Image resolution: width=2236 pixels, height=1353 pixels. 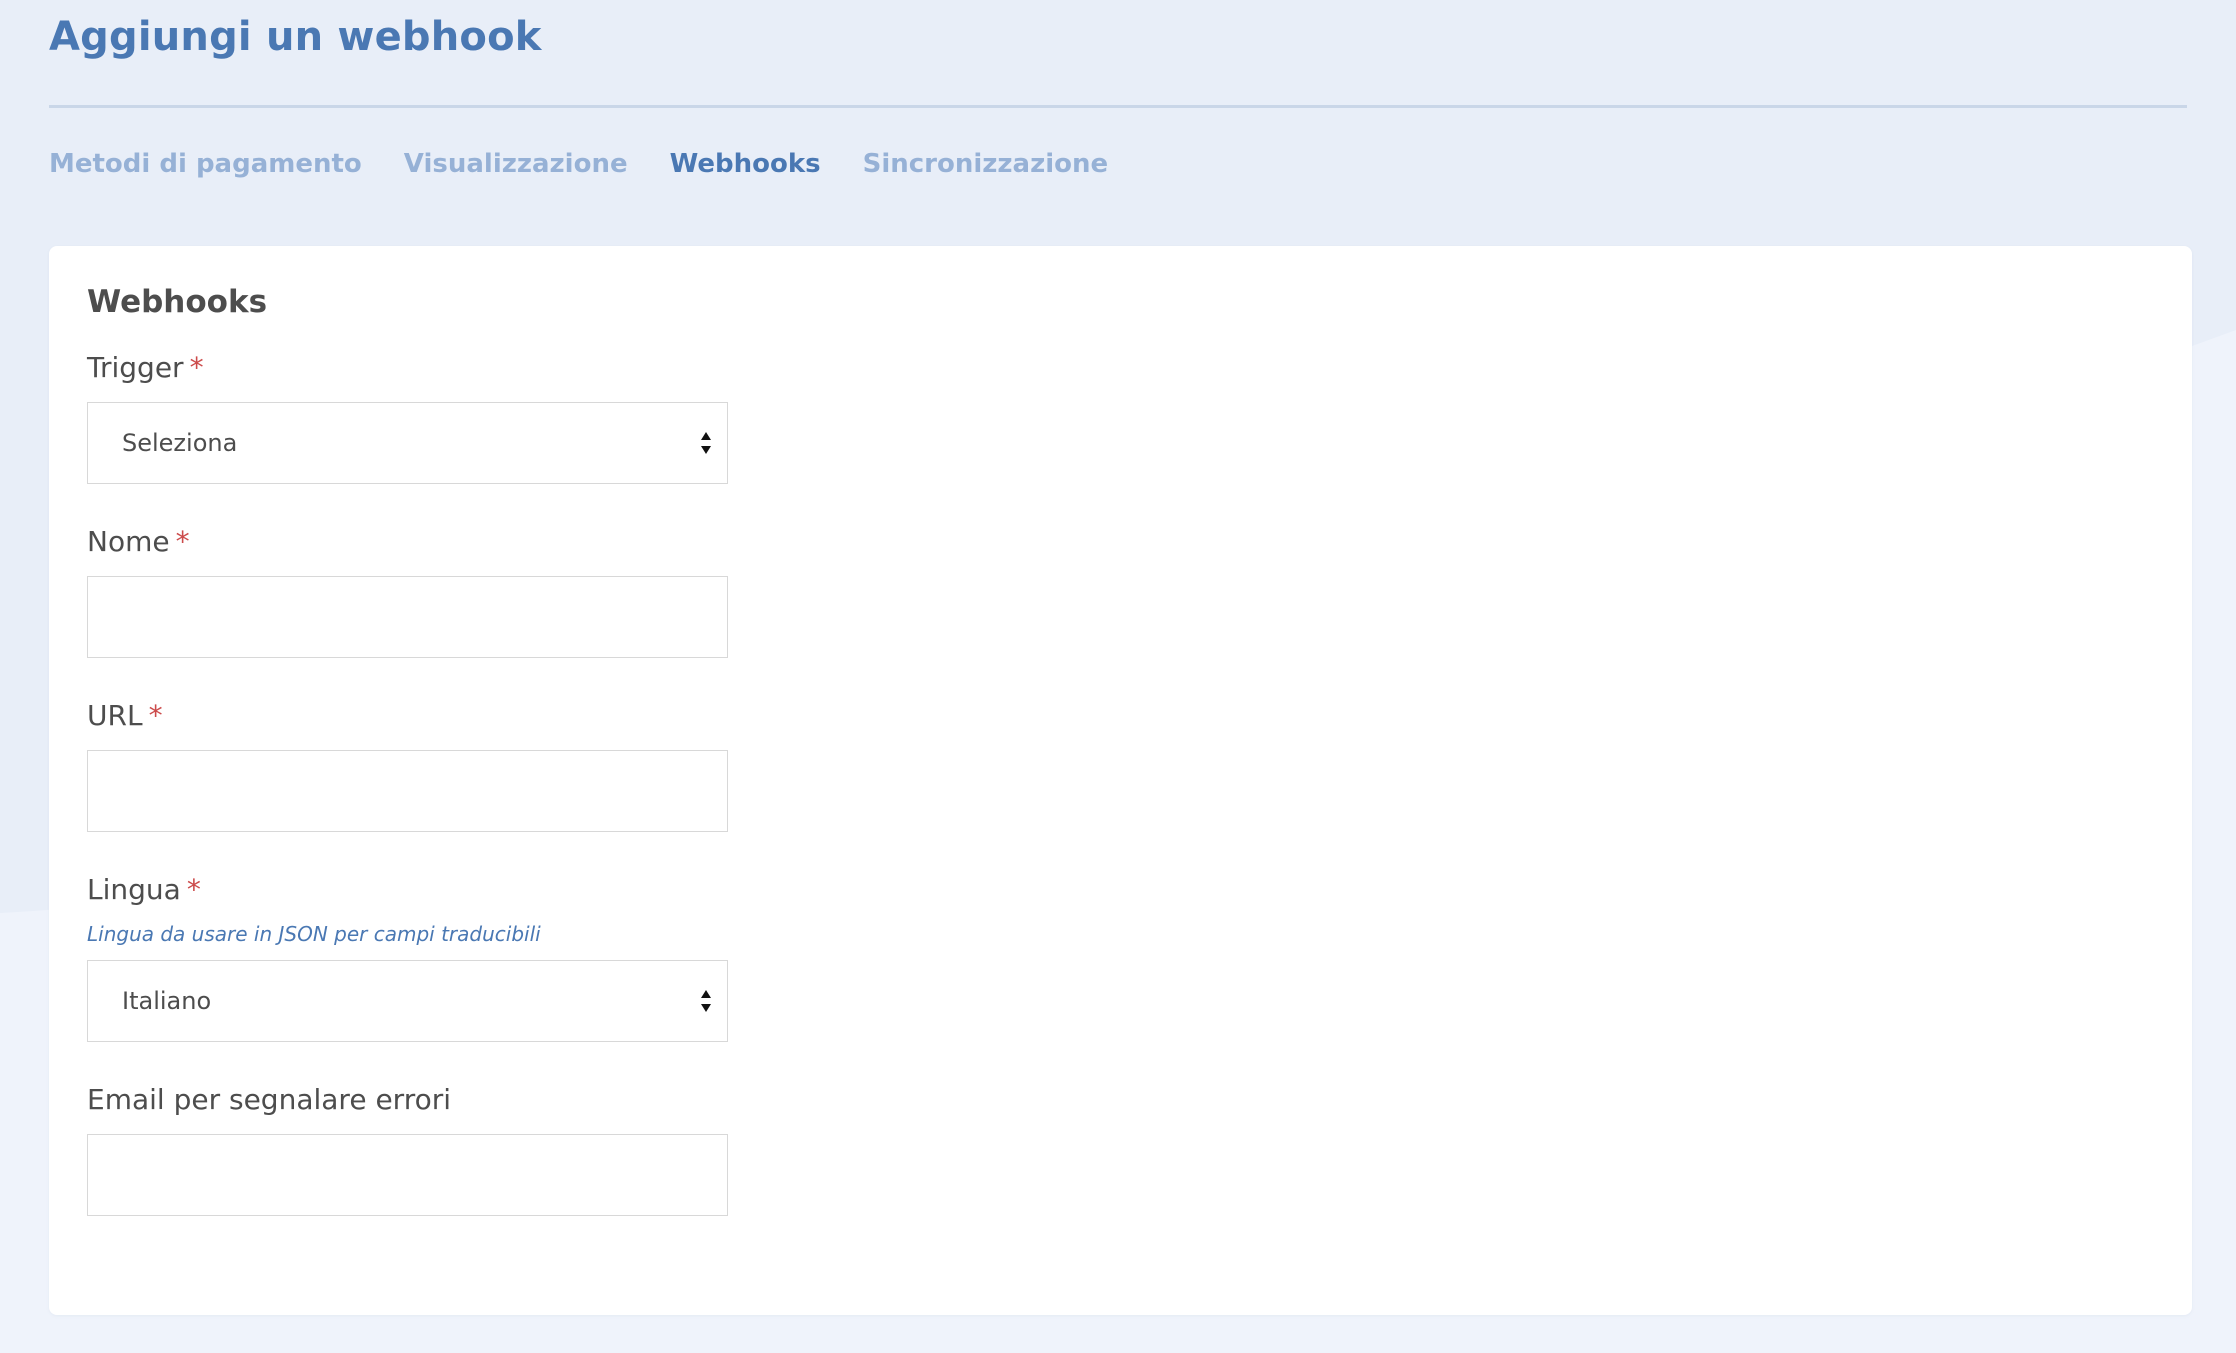 I want to click on page-title: Aggiungi un webhook, so click(x=1118, y=54).